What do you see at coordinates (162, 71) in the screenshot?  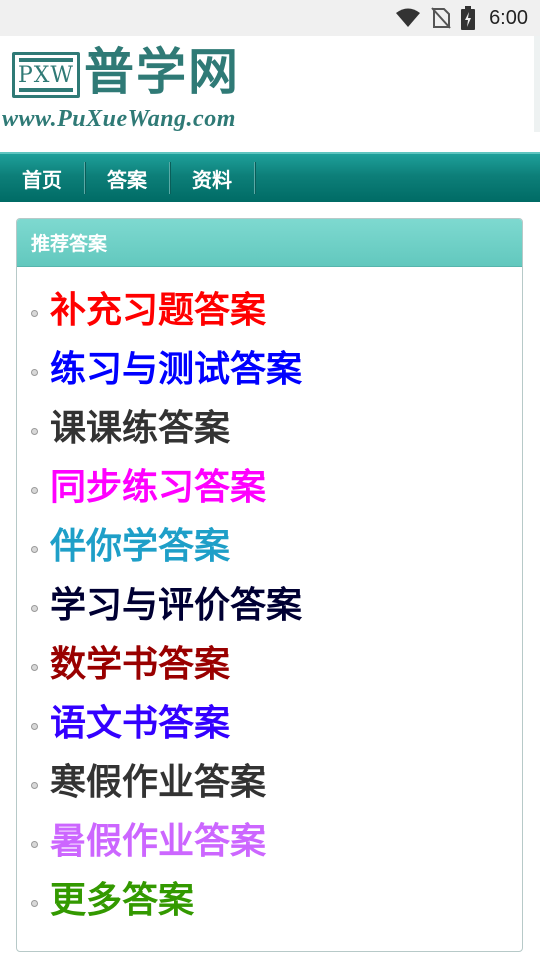 I see `logo-wordmark: 普学网` at bounding box center [162, 71].